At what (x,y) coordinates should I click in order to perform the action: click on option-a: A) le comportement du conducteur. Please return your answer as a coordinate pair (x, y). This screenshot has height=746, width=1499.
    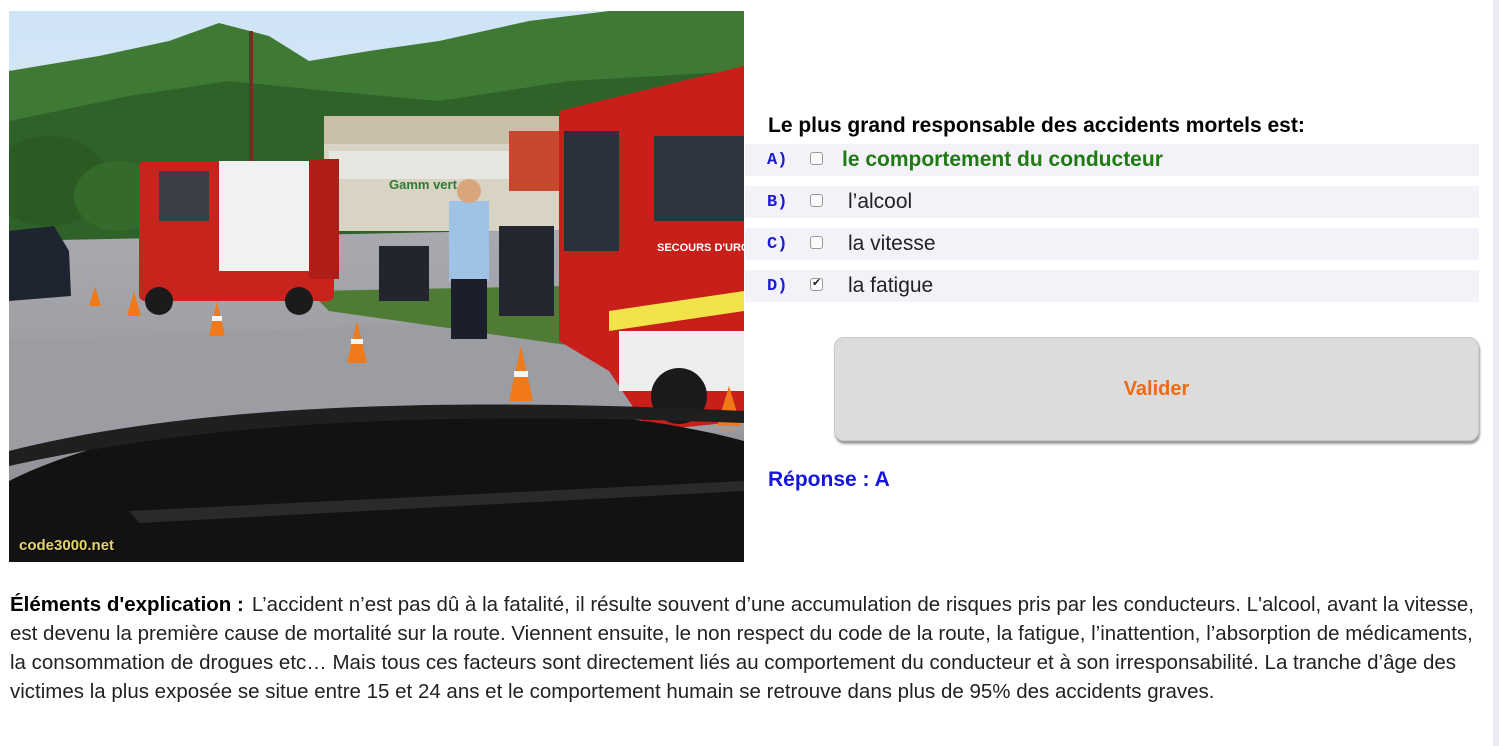
    Looking at the image, I should click on (1112, 160).